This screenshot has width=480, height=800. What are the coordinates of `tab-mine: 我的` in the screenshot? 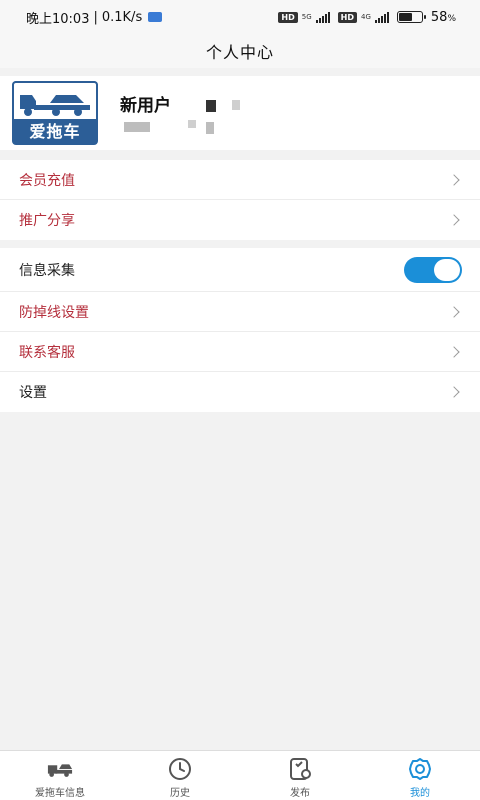 It's located at (420, 775).